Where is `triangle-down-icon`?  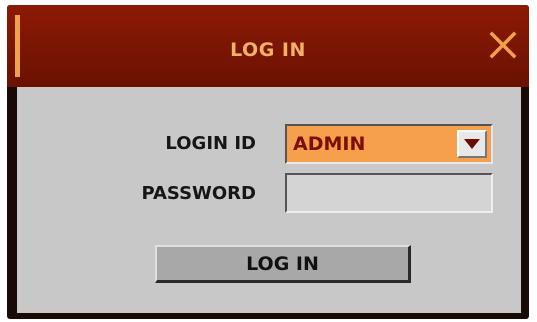
triangle-down-icon is located at coordinates (472, 144).